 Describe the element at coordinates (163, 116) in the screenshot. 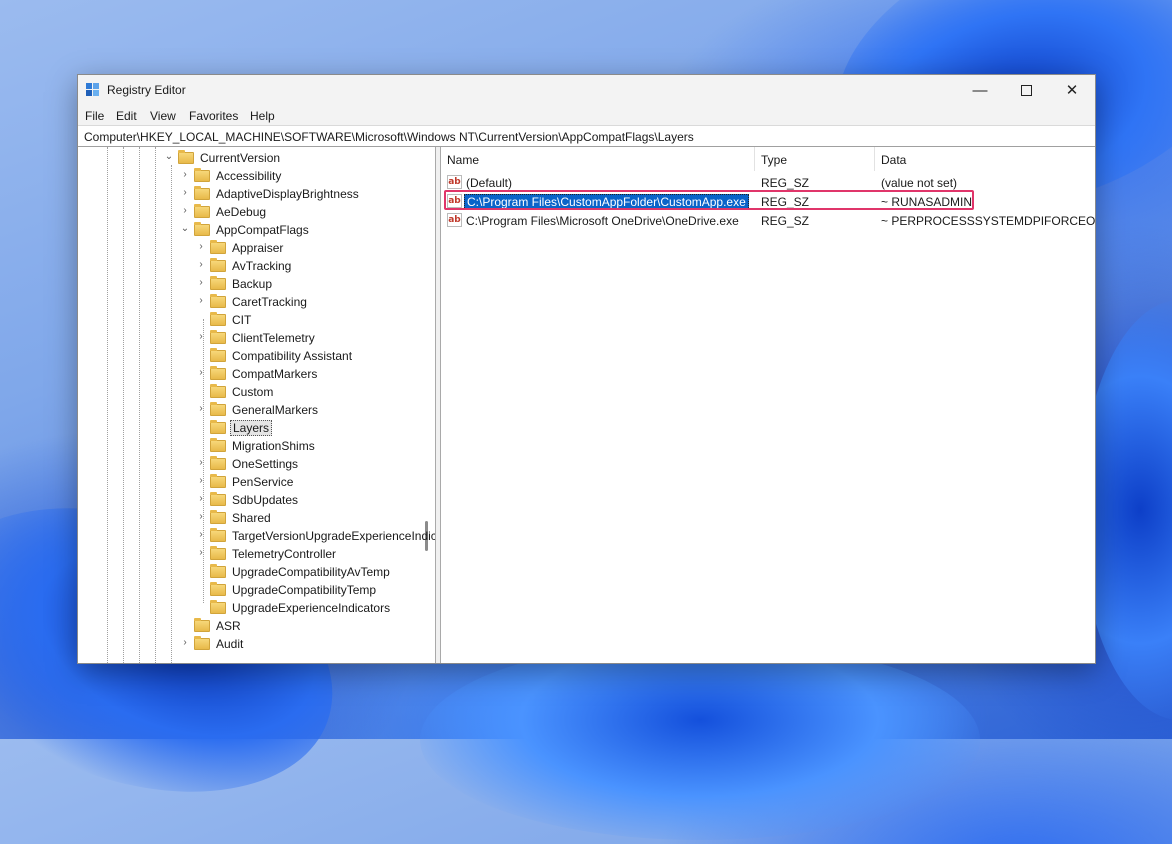

I see `menu-view: View` at that location.